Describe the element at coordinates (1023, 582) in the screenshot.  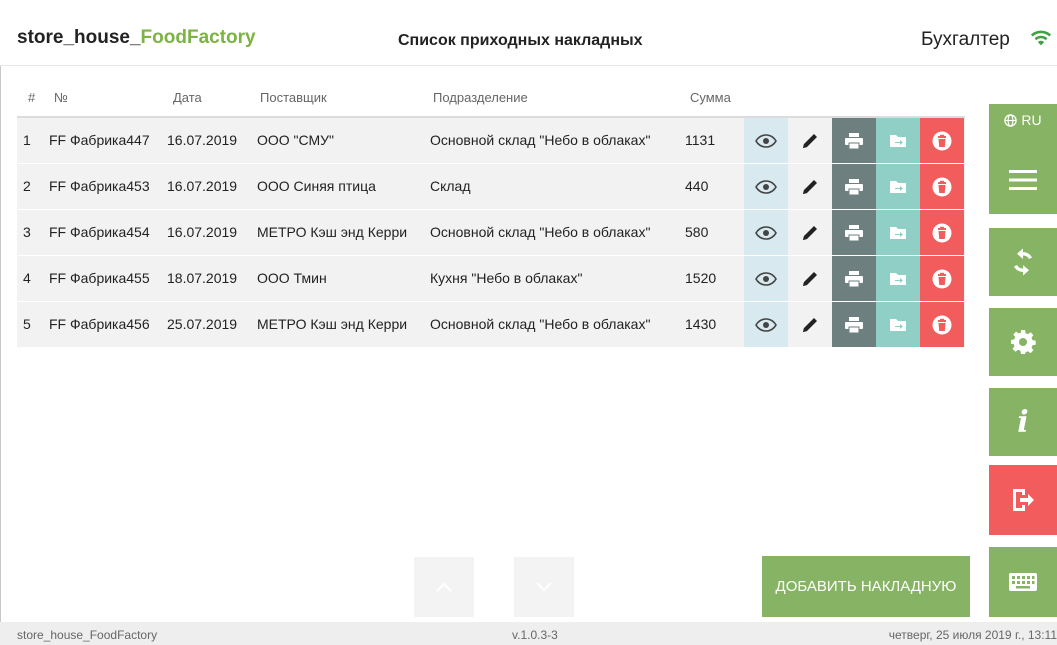
I see `keyboard-button` at that location.